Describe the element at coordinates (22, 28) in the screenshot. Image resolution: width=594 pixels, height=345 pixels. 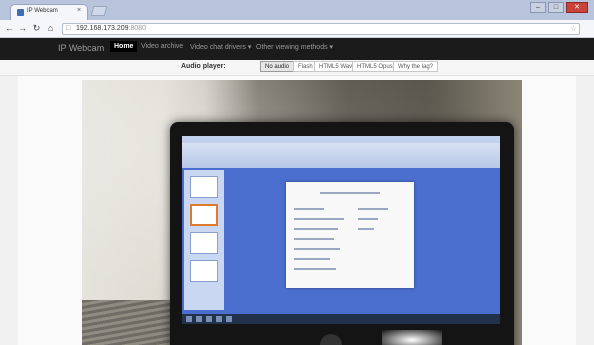
I see `forward-icon: →` at that location.